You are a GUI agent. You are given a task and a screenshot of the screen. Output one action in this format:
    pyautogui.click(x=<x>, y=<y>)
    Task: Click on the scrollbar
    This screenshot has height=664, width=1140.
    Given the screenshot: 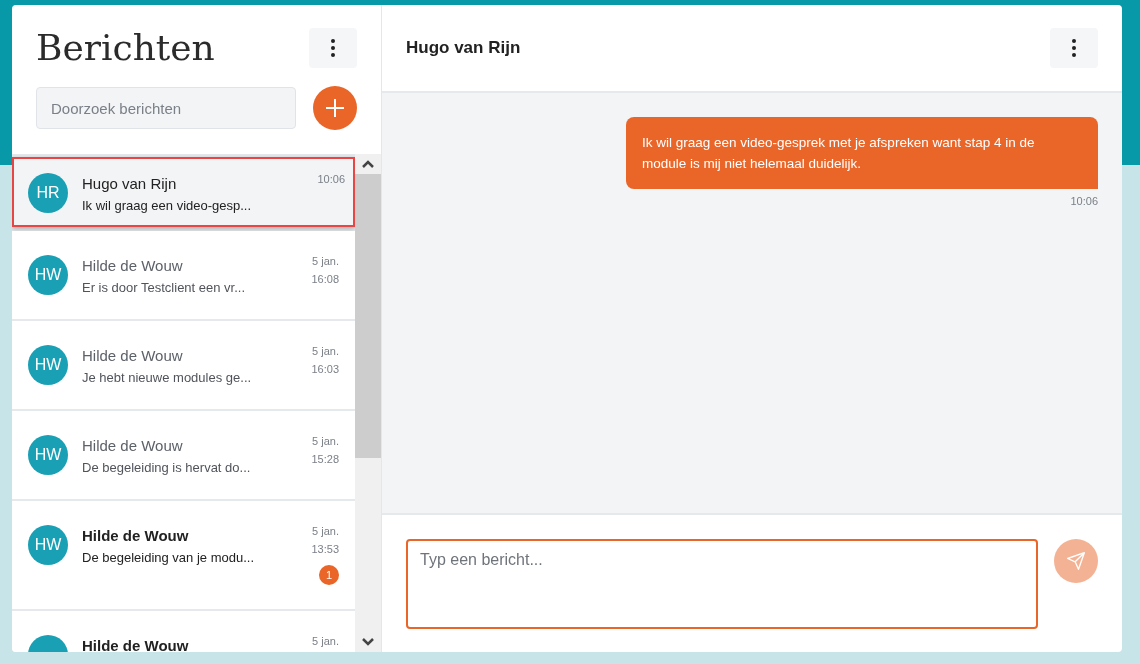 What is the action you would take?
    pyautogui.click(x=368, y=403)
    